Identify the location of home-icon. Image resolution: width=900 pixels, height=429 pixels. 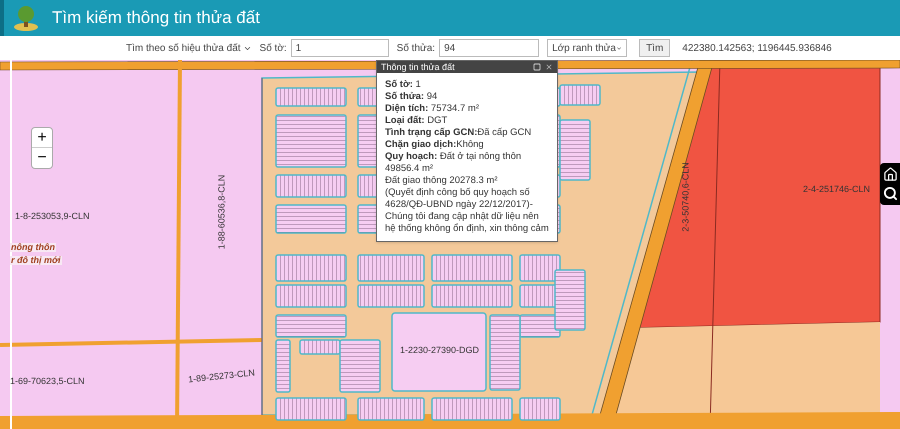
(890, 174).